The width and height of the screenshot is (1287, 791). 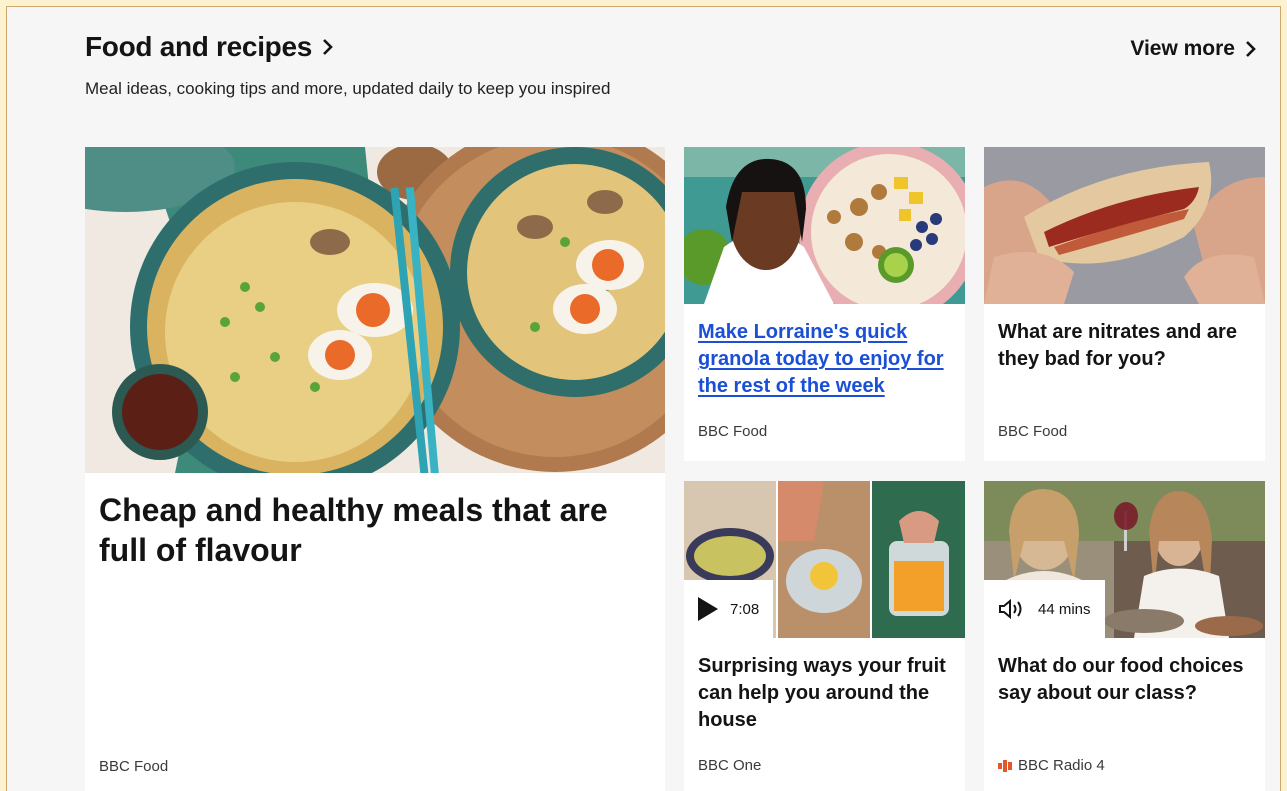 What do you see at coordinates (729, 609) in the screenshot?
I see `video-duration-badge: 7:08` at bounding box center [729, 609].